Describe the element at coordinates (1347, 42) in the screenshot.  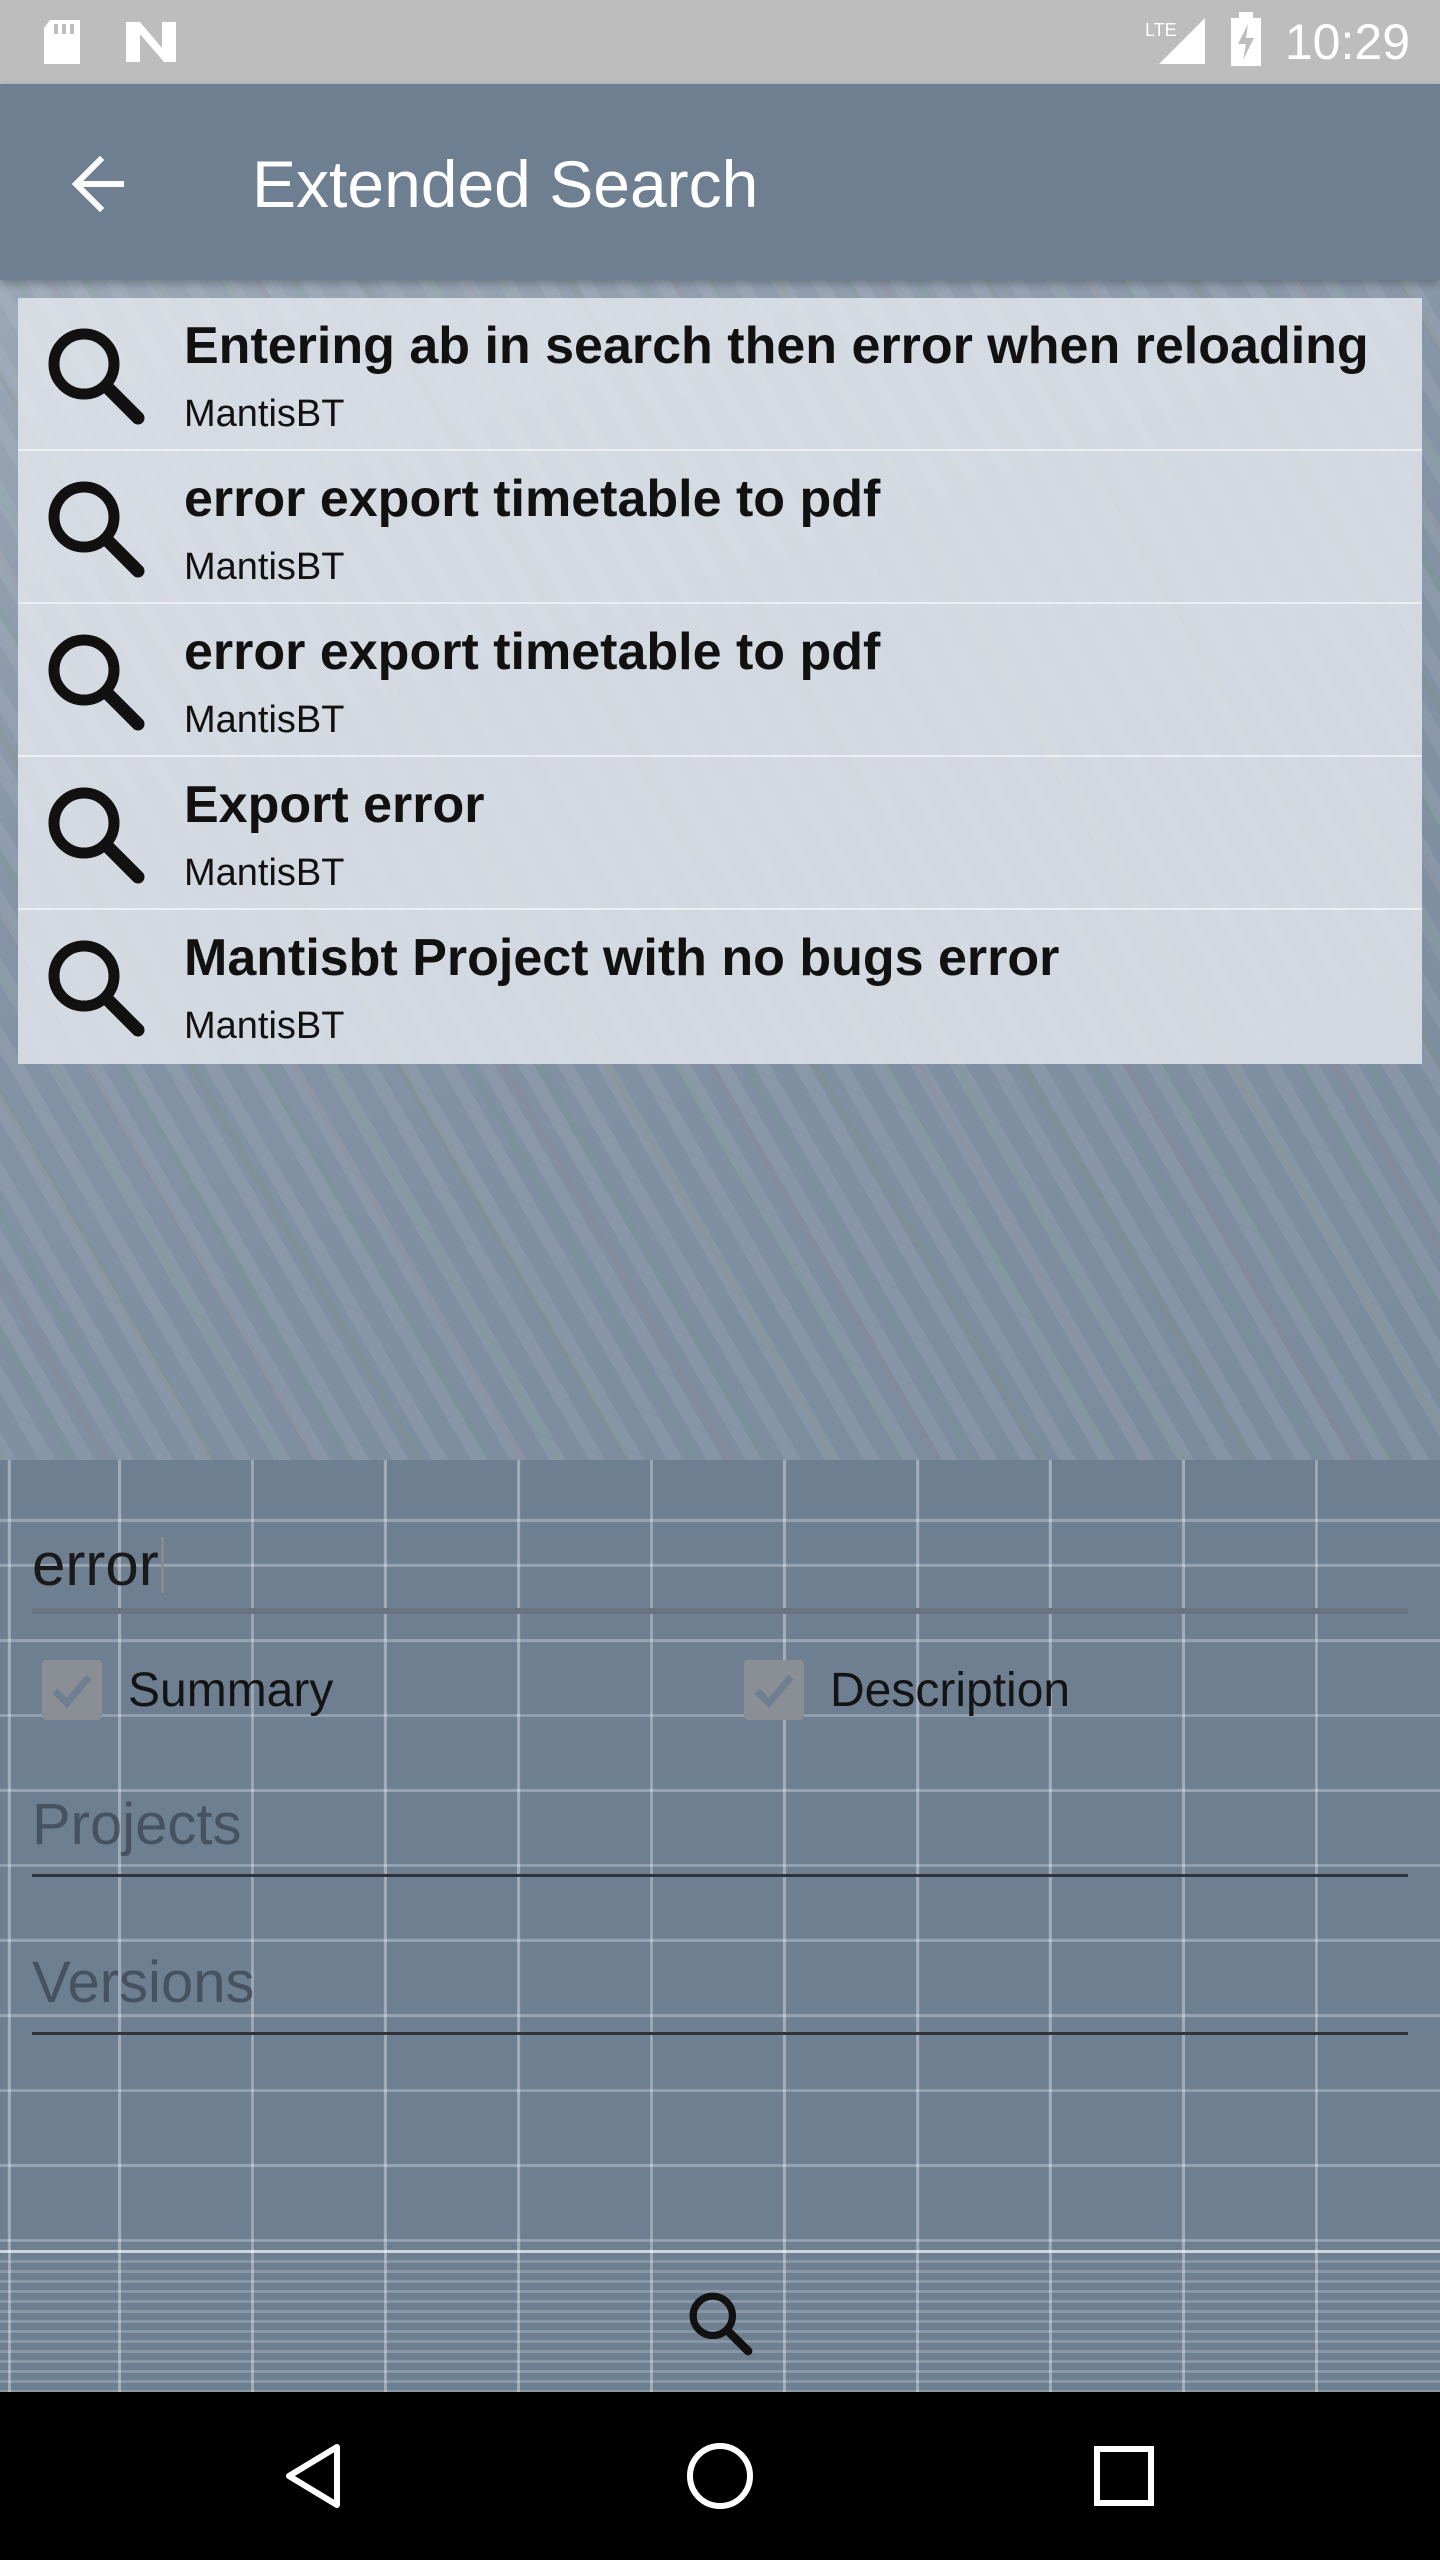
I see `status-time: 10:29` at that location.